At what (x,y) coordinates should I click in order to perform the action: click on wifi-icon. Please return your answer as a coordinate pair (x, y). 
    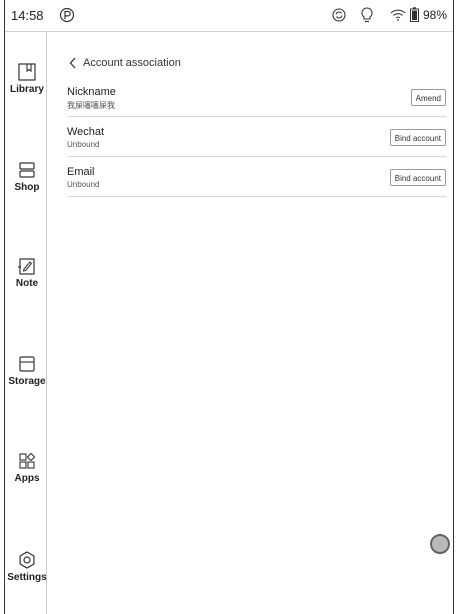
    Looking at the image, I should click on (398, 15).